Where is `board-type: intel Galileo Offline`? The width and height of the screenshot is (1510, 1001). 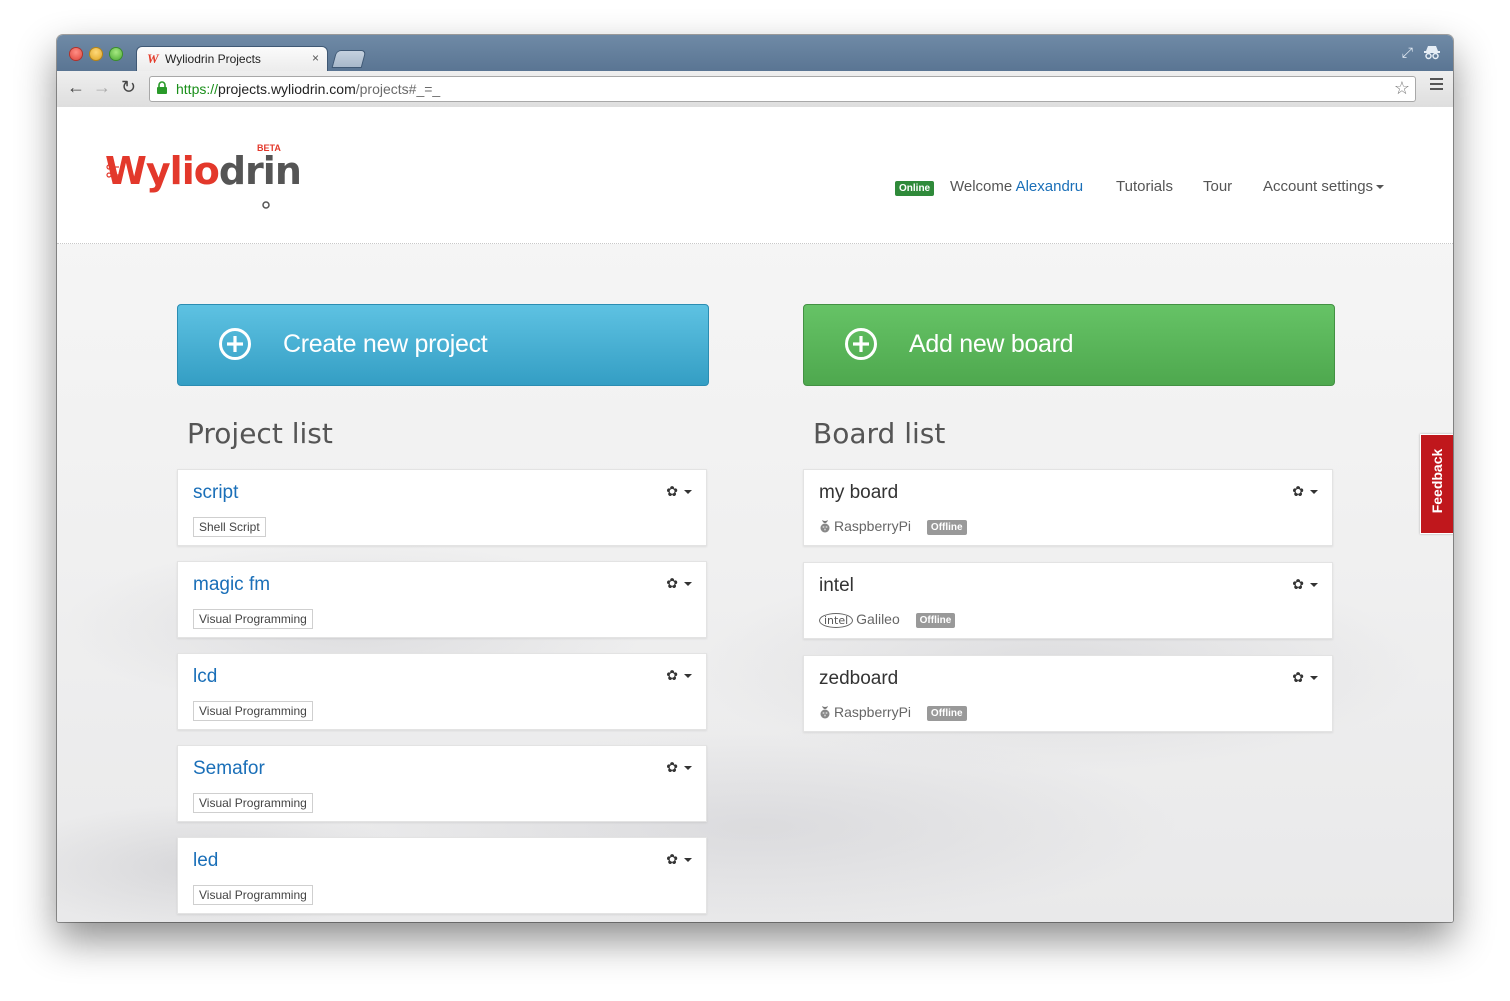 board-type: intel Galileo Offline is located at coordinates (887, 619).